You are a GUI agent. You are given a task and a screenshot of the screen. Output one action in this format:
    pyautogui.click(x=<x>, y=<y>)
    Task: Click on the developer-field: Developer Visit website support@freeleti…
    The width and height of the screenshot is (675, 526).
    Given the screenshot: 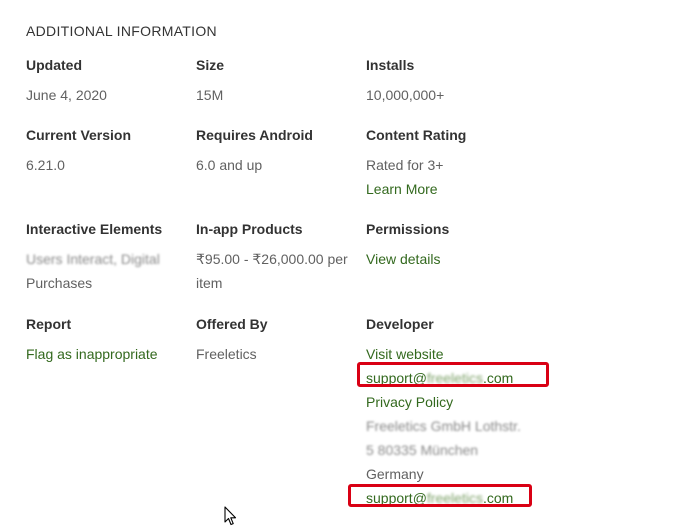 What is the action you would take?
    pyautogui.click(x=443, y=413)
    